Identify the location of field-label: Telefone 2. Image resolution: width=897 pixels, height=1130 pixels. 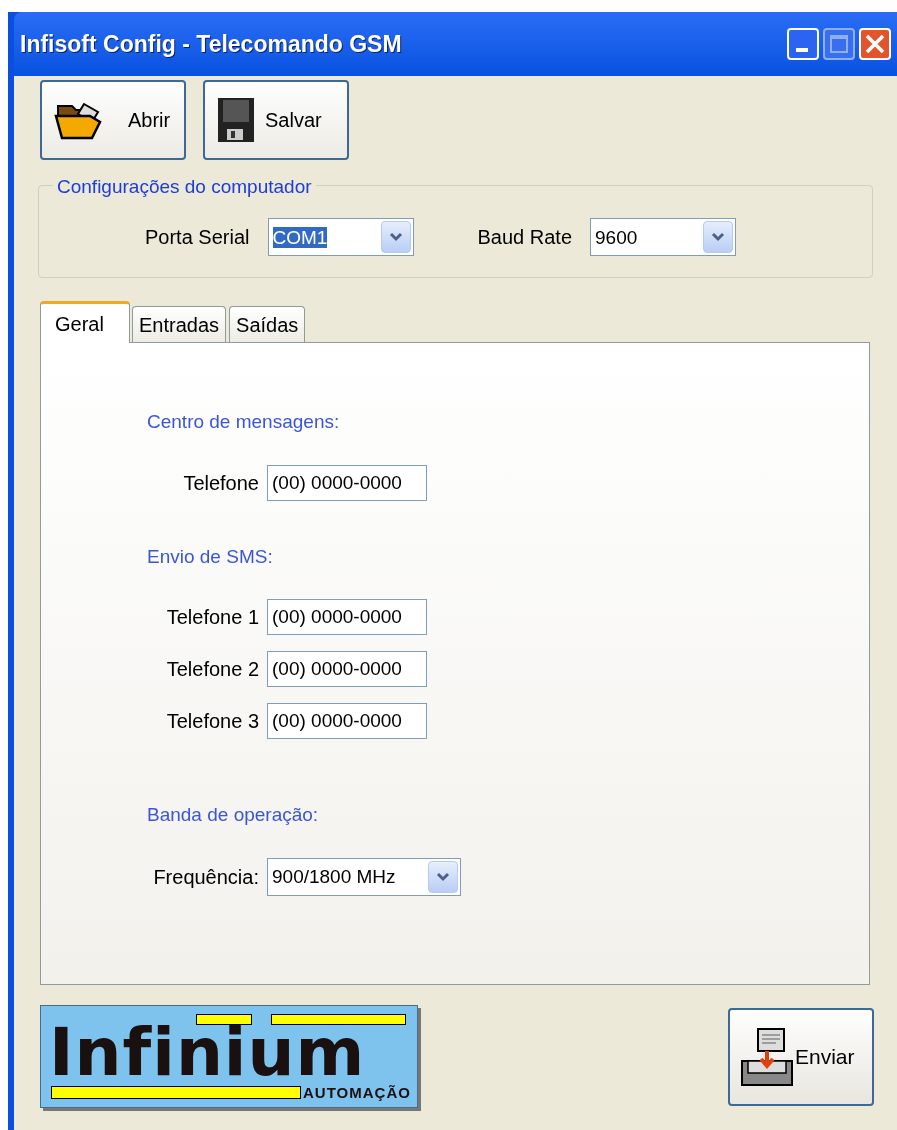
(212, 669).